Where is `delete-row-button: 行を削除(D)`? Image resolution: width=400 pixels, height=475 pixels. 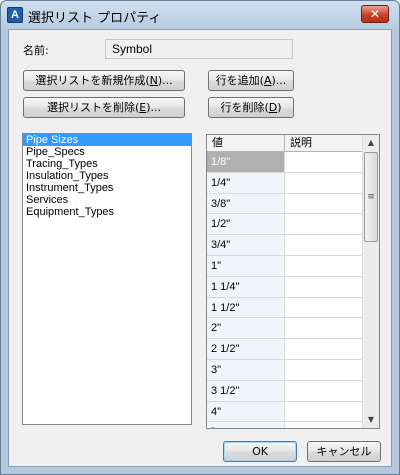
delete-row-button: 行を削除(D) is located at coordinates (251, 107).